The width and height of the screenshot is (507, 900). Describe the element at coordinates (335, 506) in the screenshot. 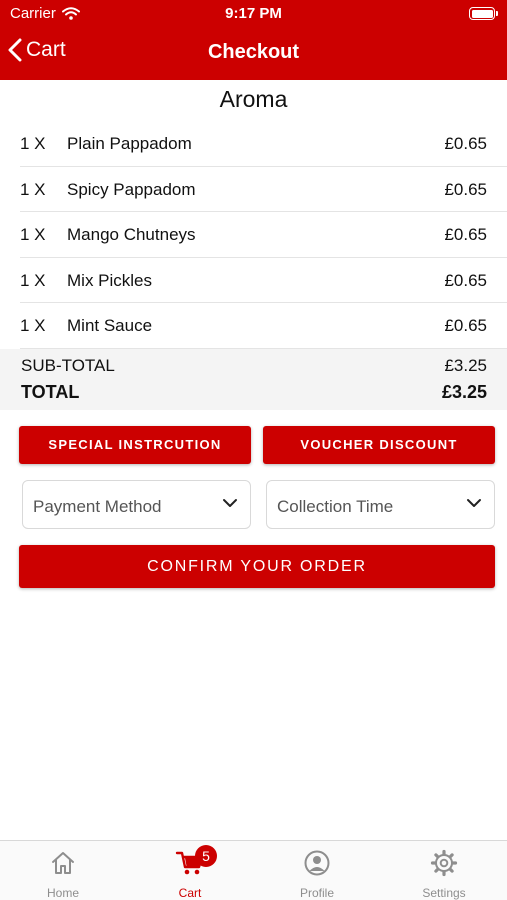

I see `collection-time-placeholder: Collection Time` at that location.